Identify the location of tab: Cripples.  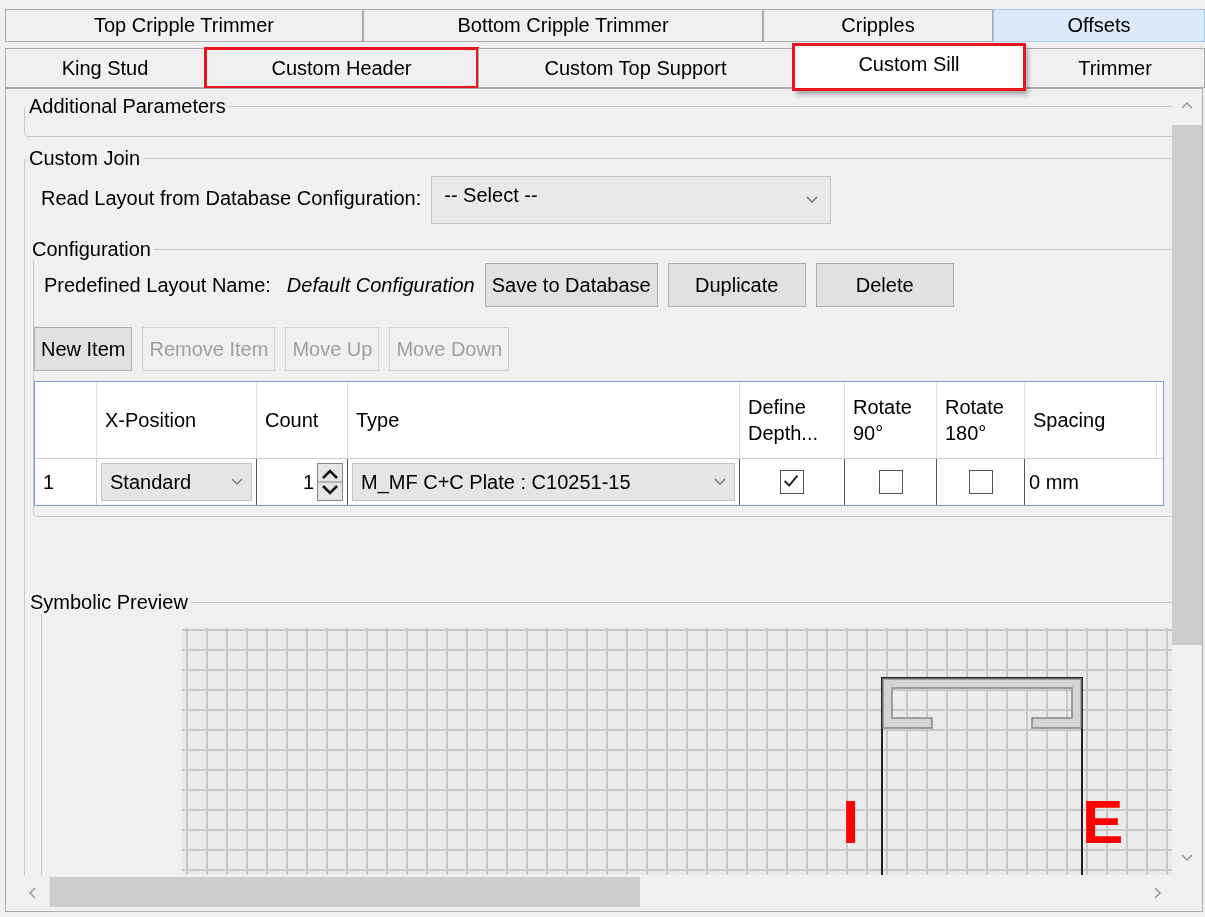
(878, 25).